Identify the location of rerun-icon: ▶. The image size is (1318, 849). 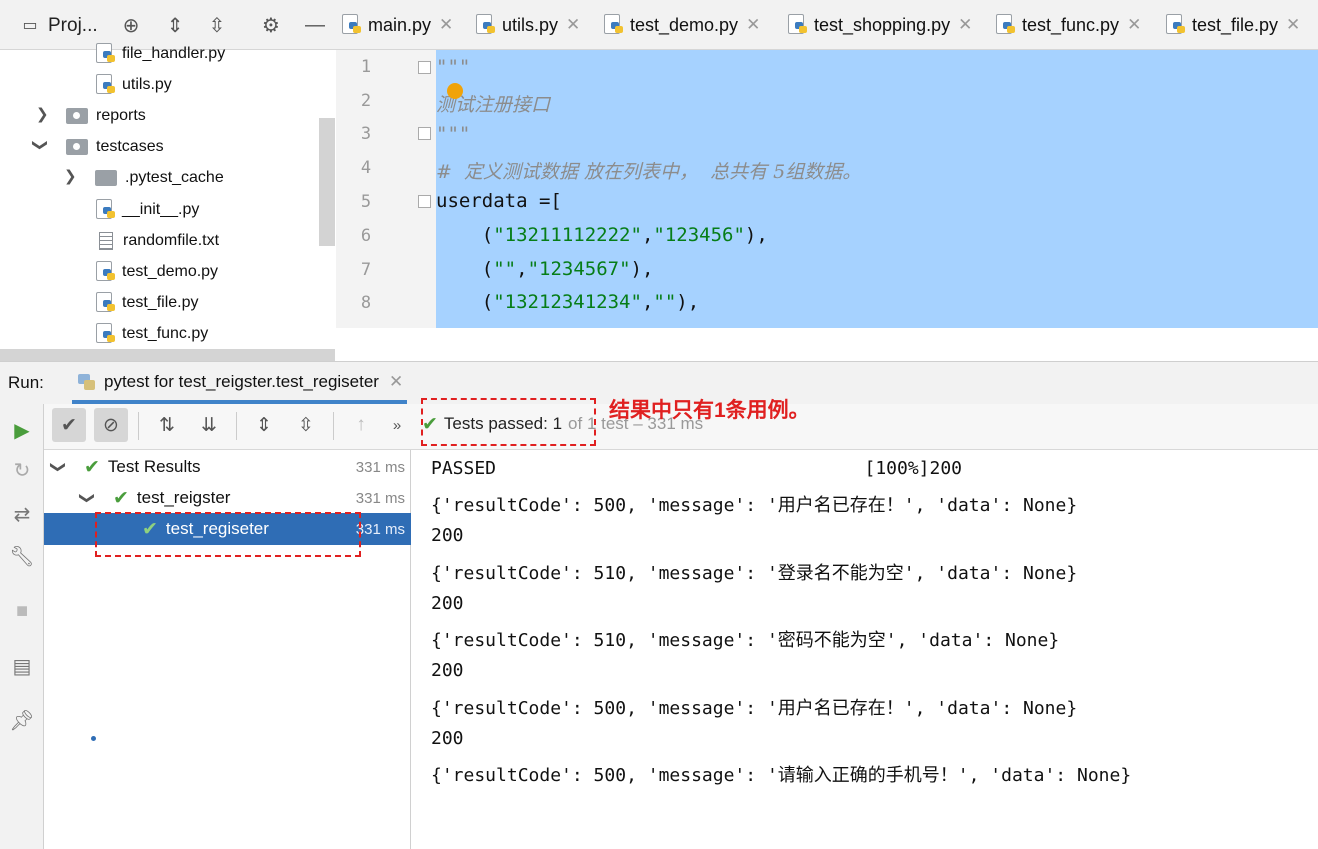
(22, 430).